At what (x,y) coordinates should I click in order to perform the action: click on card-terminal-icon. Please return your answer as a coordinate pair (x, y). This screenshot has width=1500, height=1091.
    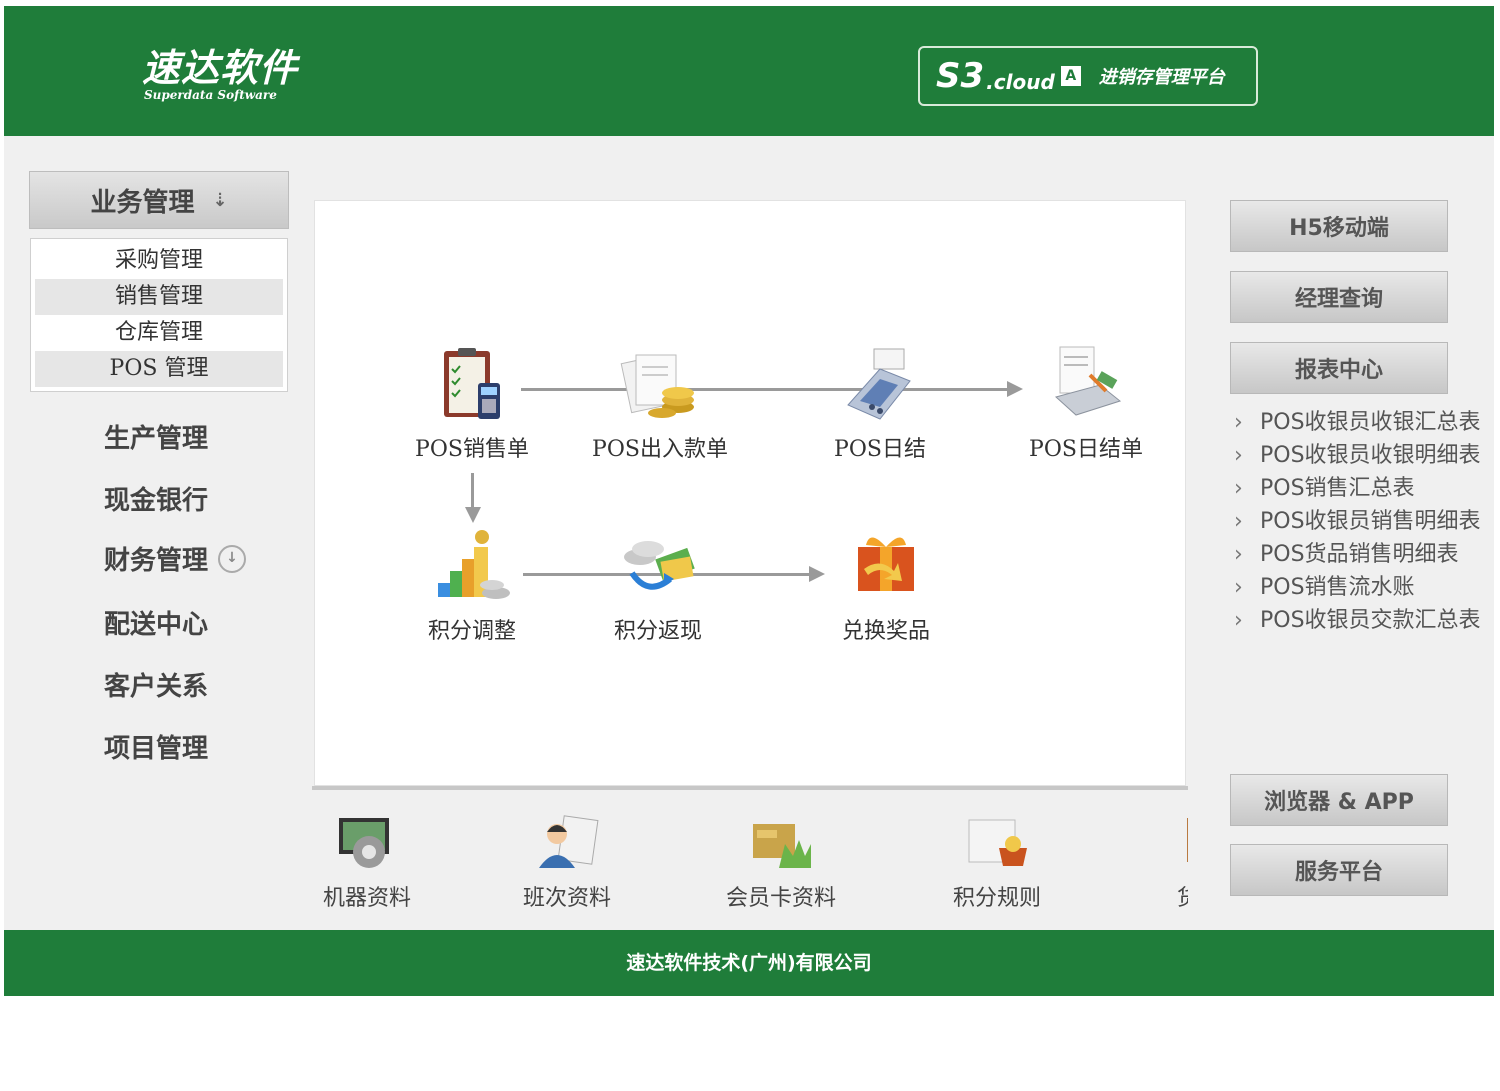
    Looking at the image, I should click on (880, 385).